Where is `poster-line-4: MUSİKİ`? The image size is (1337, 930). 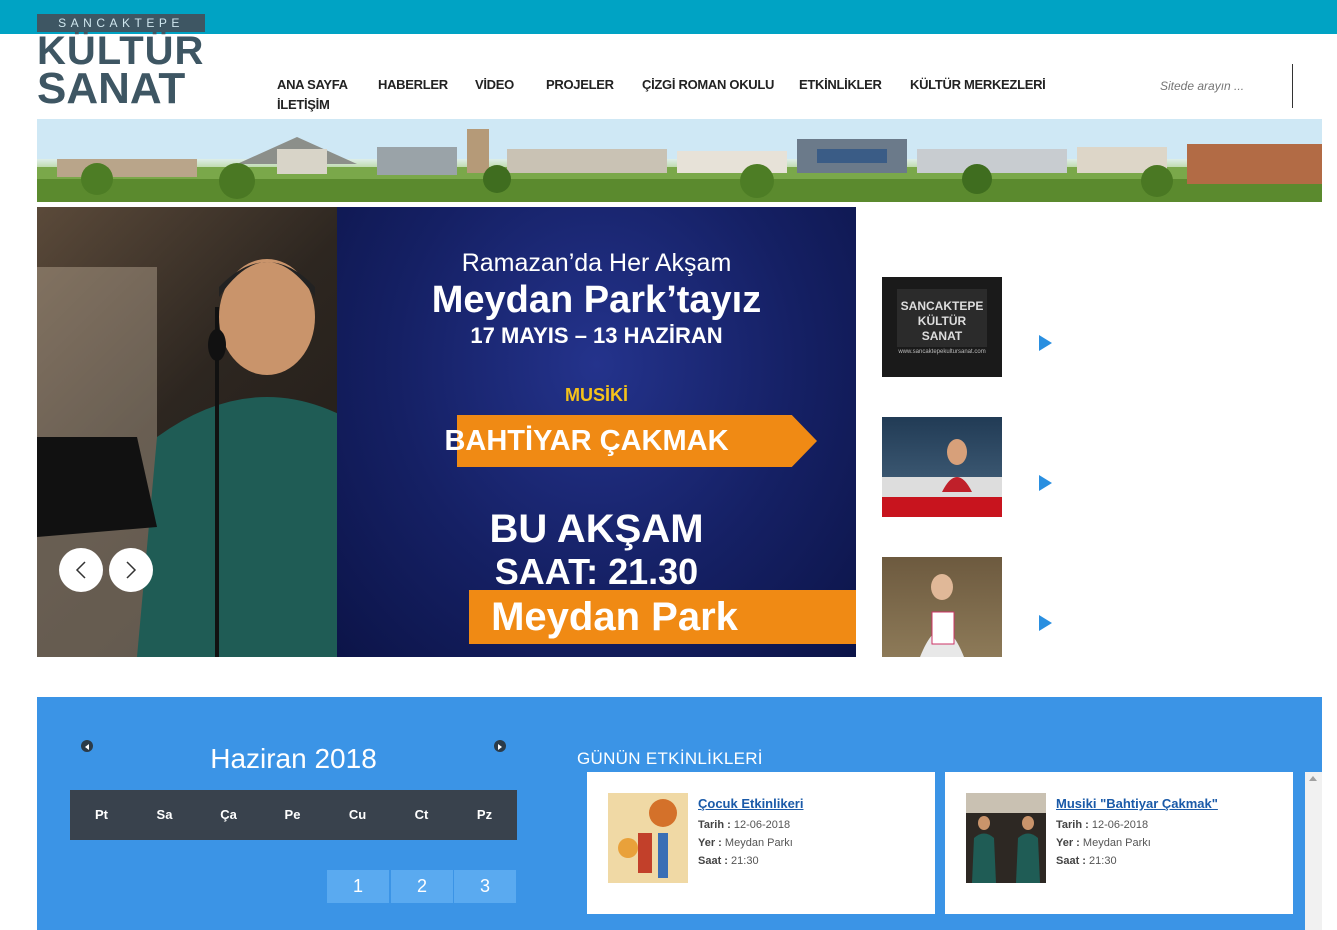 poster-line-4: MUSİKİ is located at coordinates (596, 395).